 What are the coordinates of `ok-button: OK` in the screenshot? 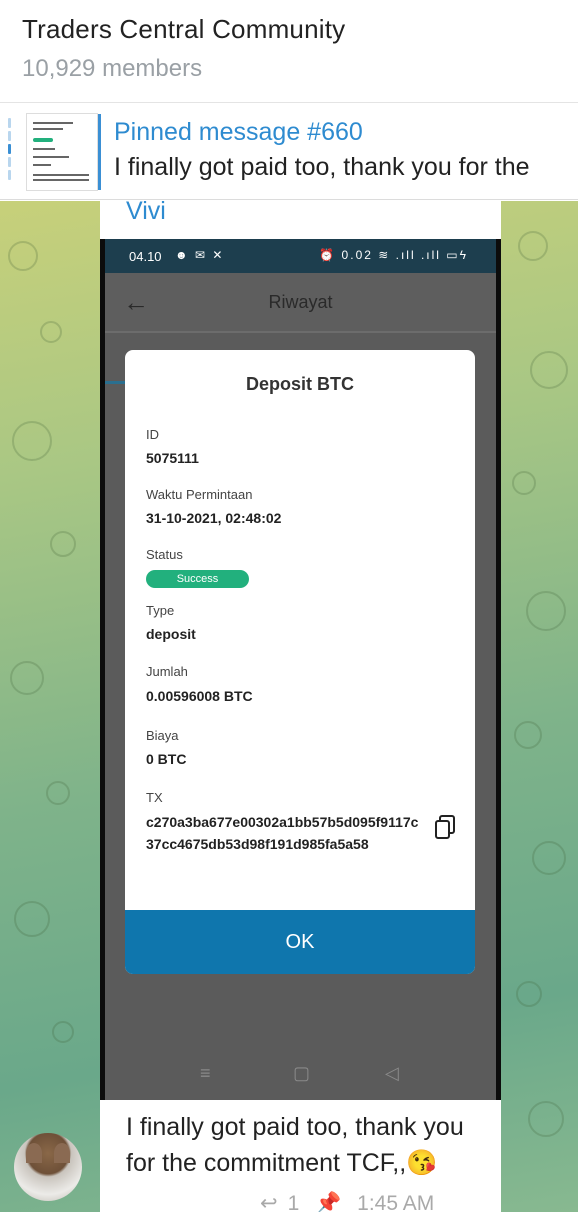 It's located at (300, 942).